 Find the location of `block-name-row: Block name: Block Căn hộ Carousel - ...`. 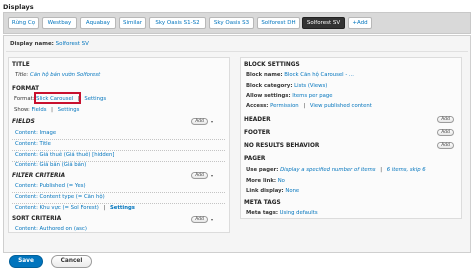

block-name-row: Block name: Block Căn hộ Carousel - ... is located at coordinates (300, 75).